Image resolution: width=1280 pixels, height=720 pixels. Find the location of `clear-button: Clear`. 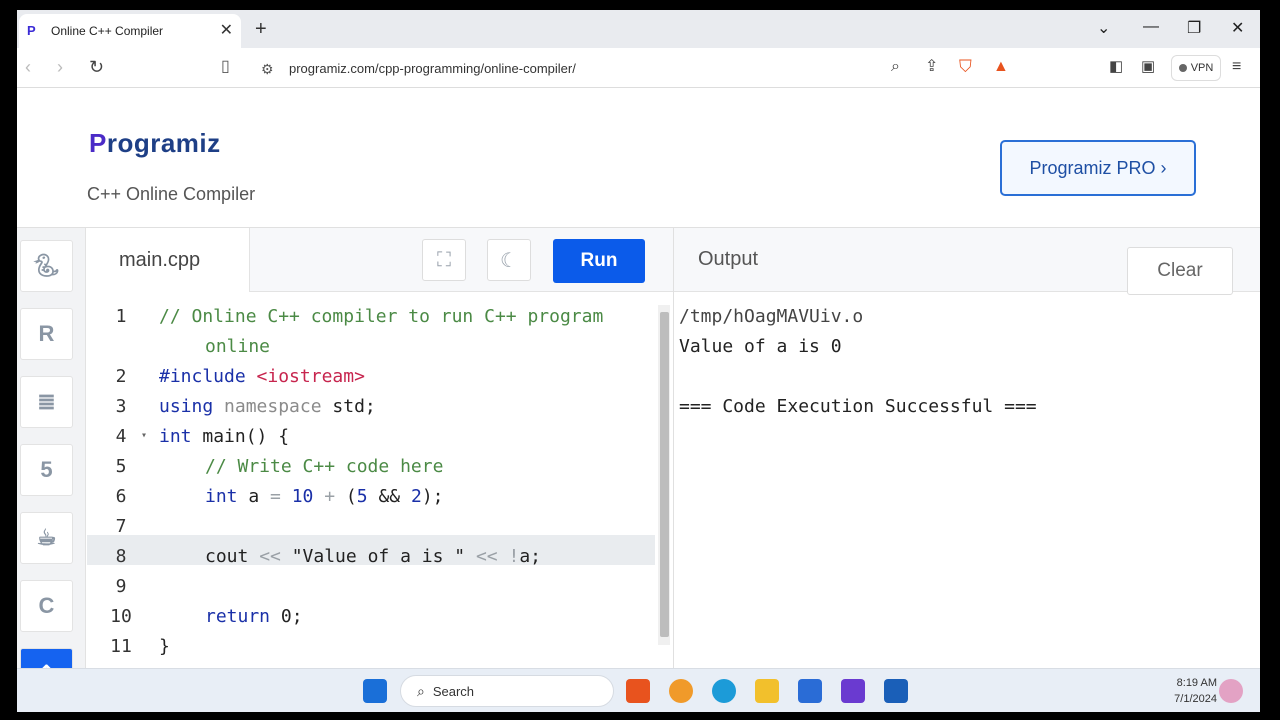

clear-button: Clear is located at coordinates (1180, 271).